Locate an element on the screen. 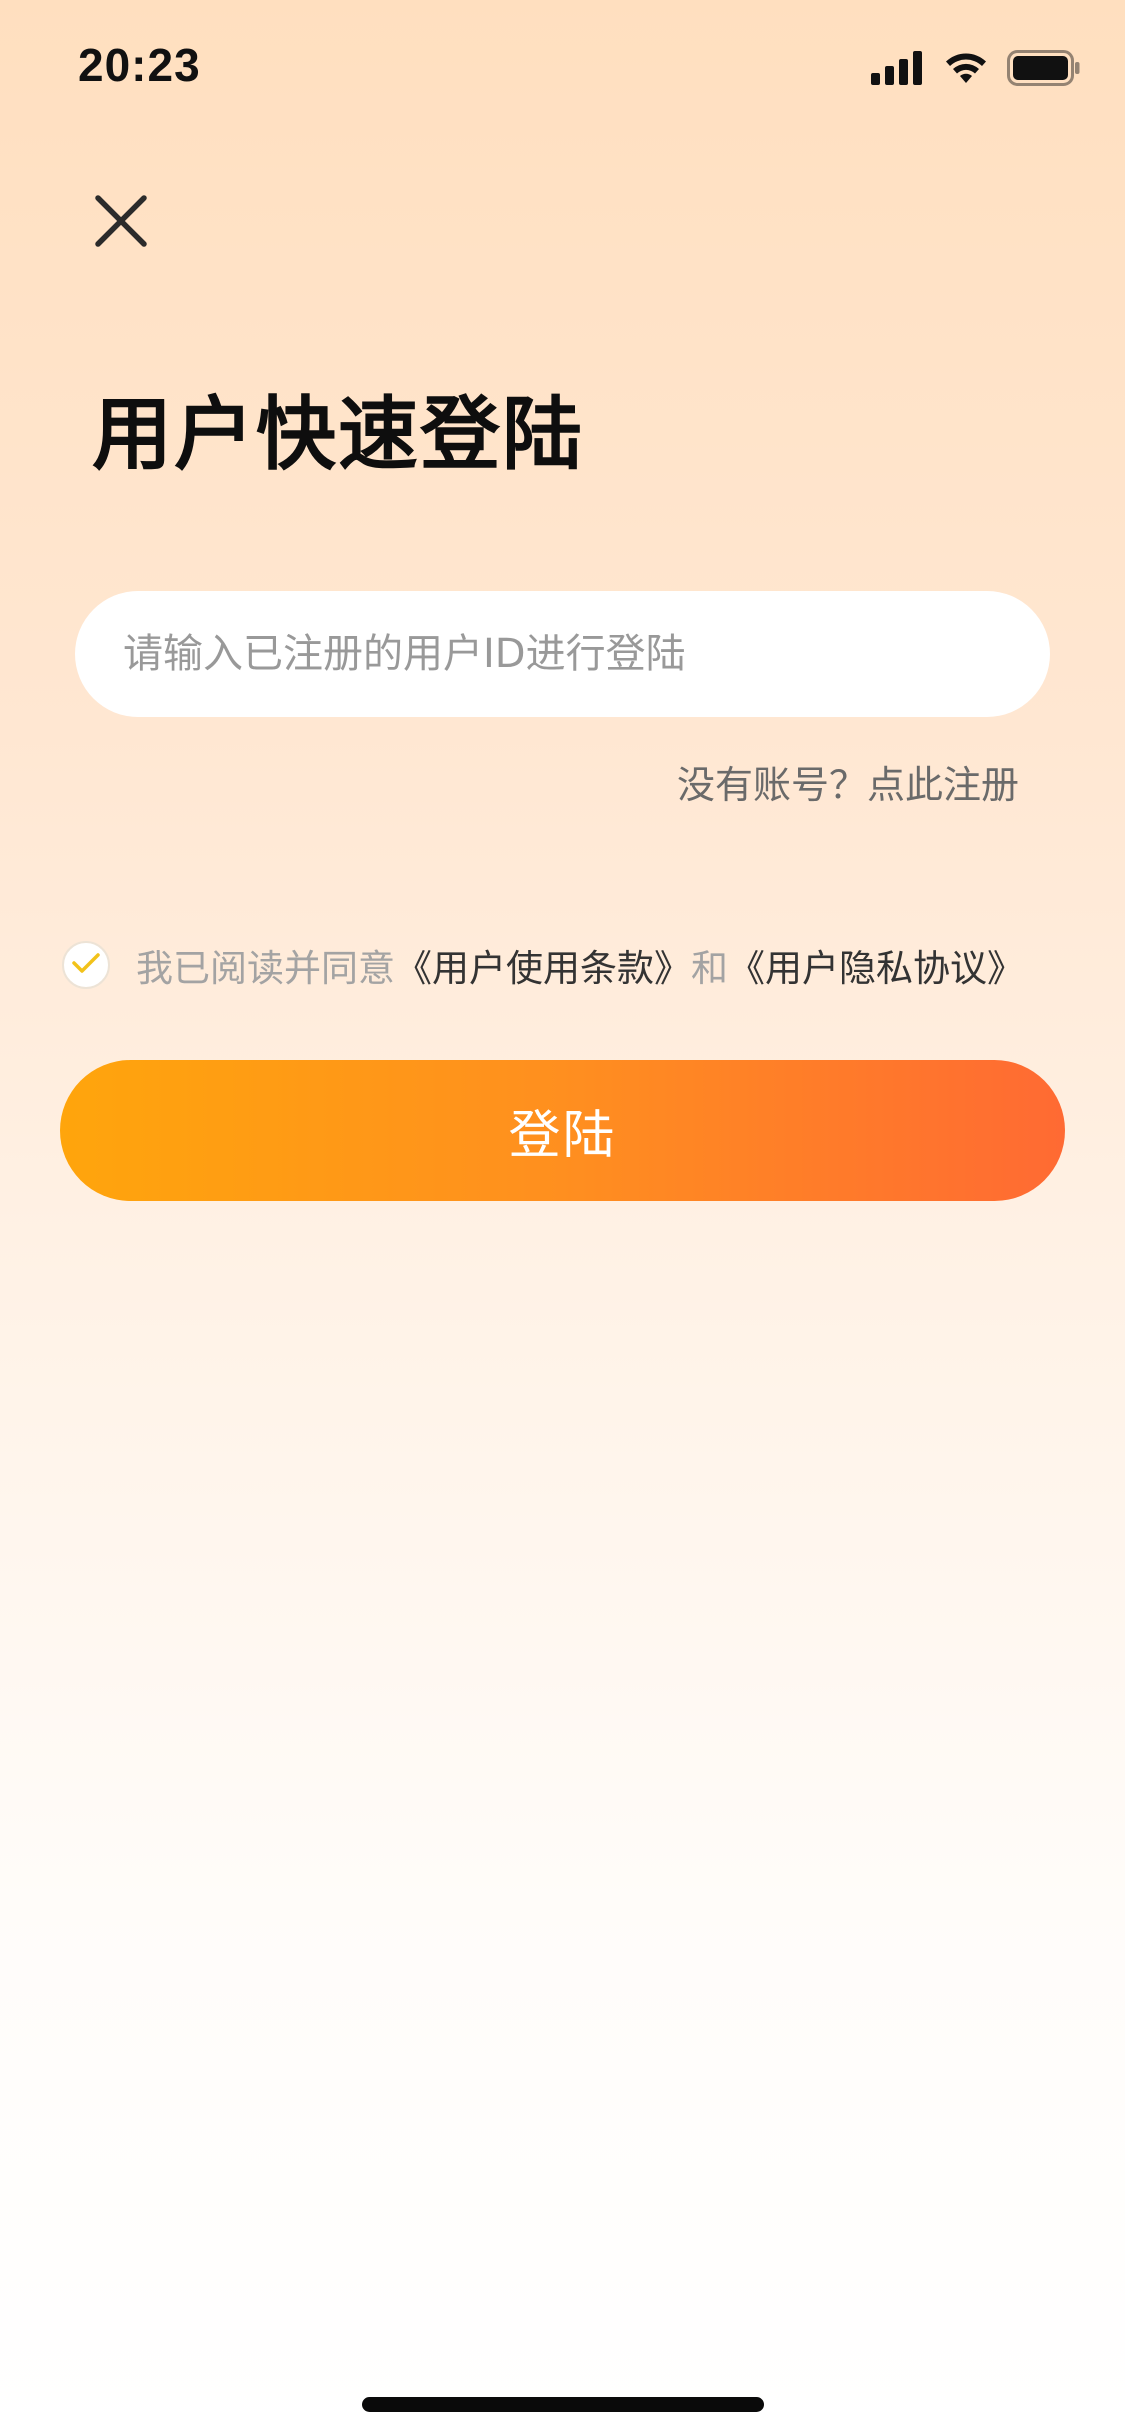 The height and width of the screenshot is (2436, 1125). close-icon is located at coordinates (121, 223).